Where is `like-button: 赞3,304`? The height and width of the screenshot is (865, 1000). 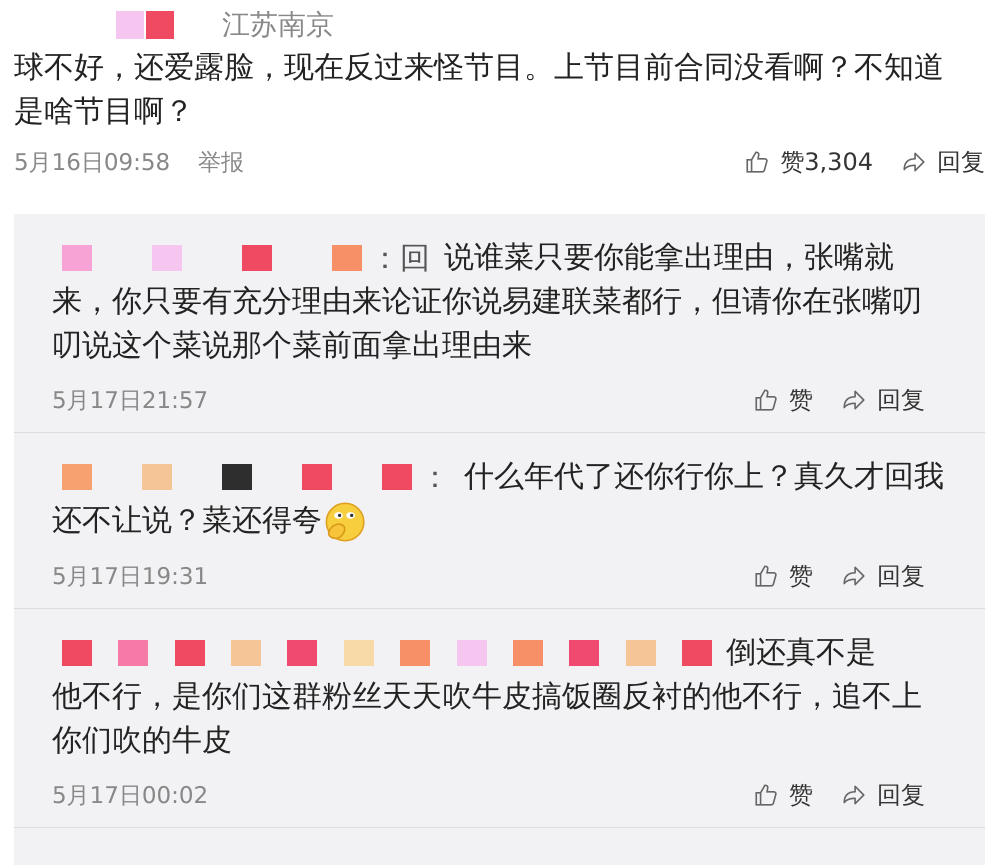
like-button: 赞3,304 is located at coordinates (826, 162).